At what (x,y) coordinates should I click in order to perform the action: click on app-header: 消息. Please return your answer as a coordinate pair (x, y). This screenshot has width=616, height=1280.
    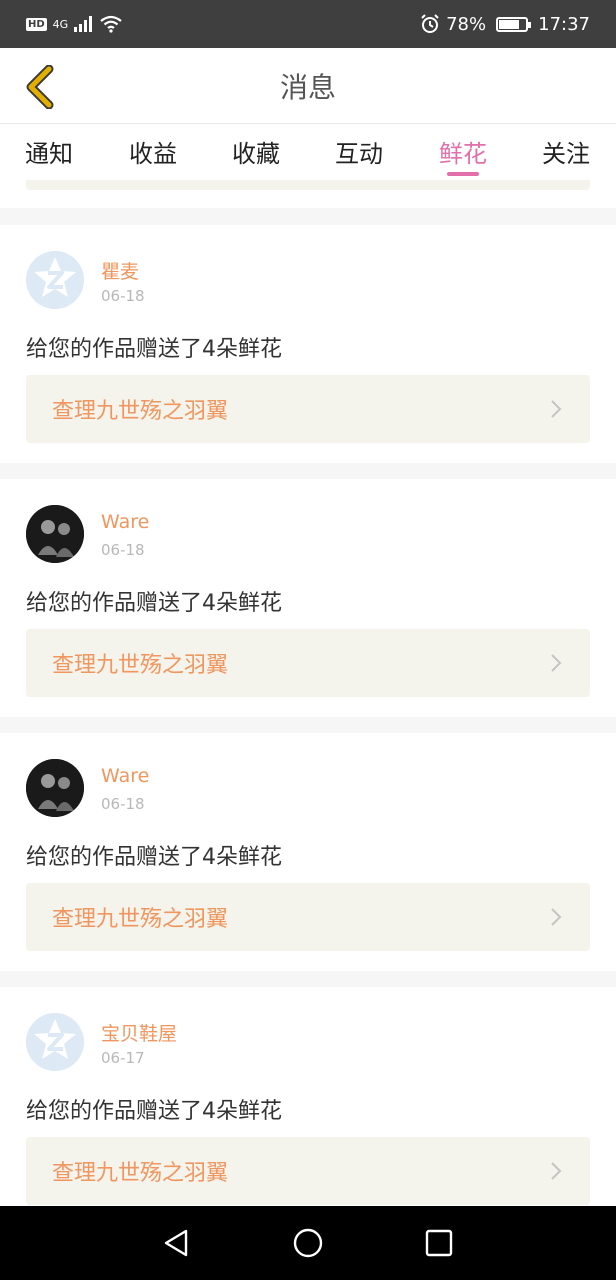
    Looking at the image, I should click on (308, 86).